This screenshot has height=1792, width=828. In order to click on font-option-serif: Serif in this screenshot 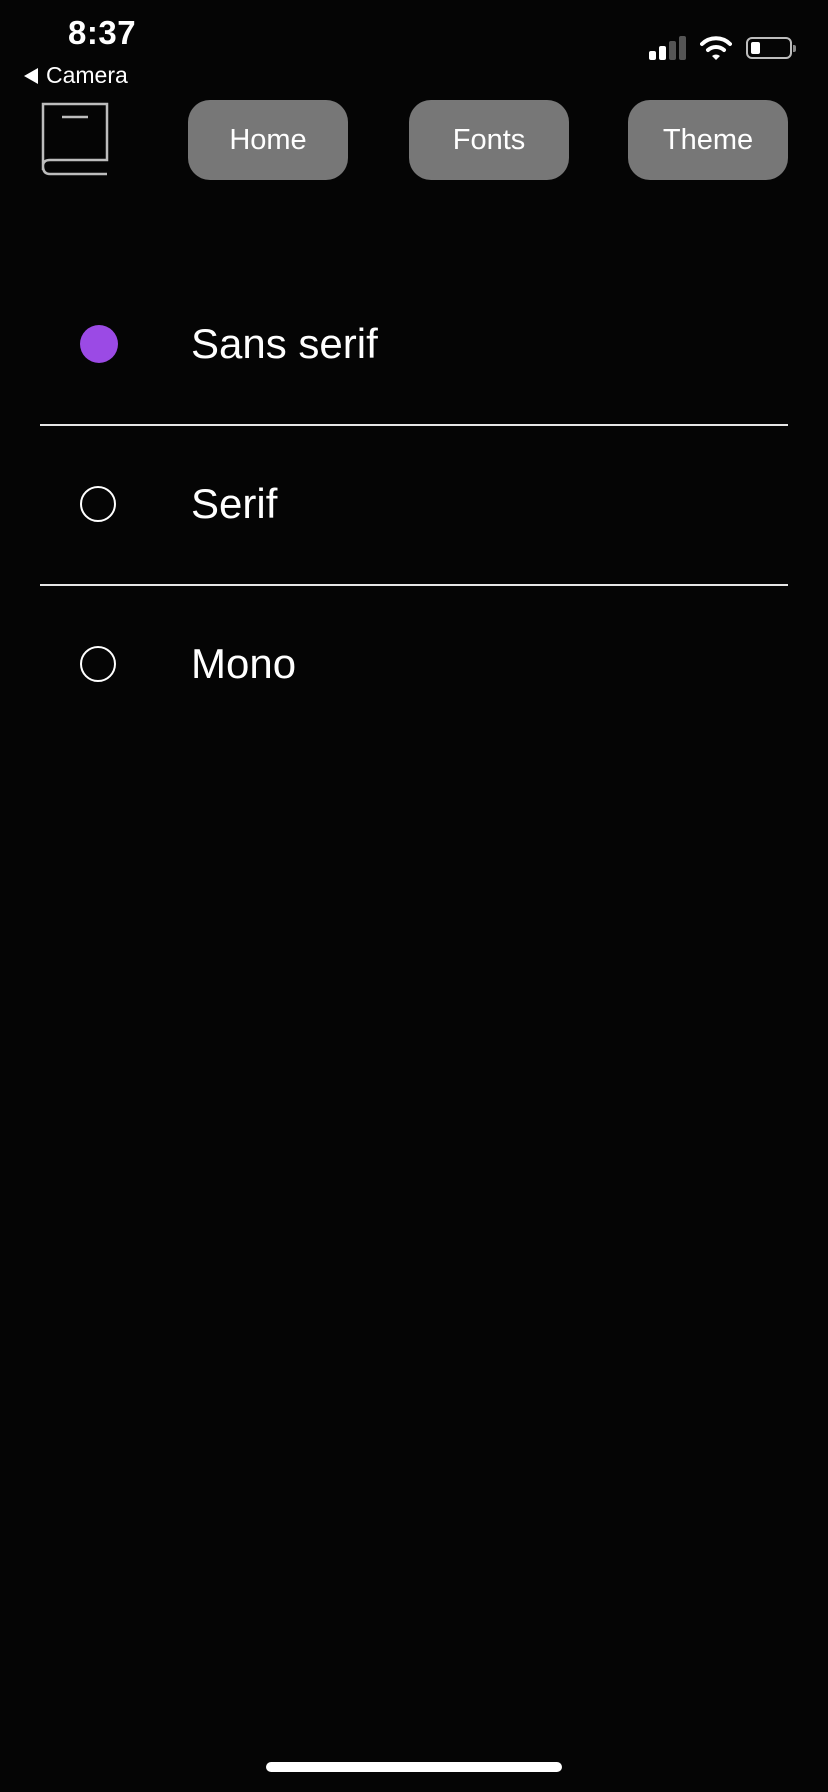, I will do `click(414, 505)`.